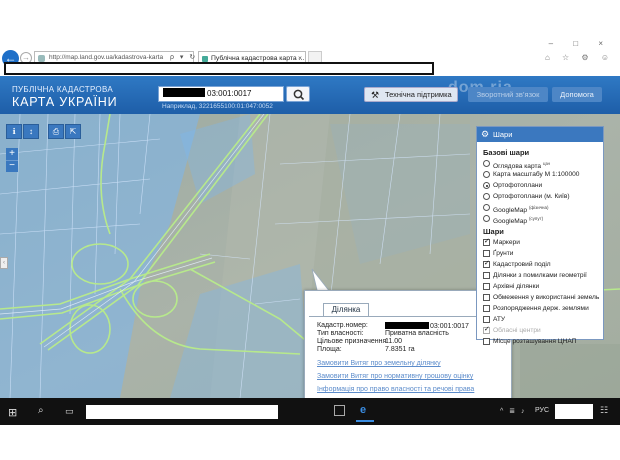  What do you see at coordinates (219, 68) in the screenshot?
I see `redacted-bar` at bounding box center [219, 68].